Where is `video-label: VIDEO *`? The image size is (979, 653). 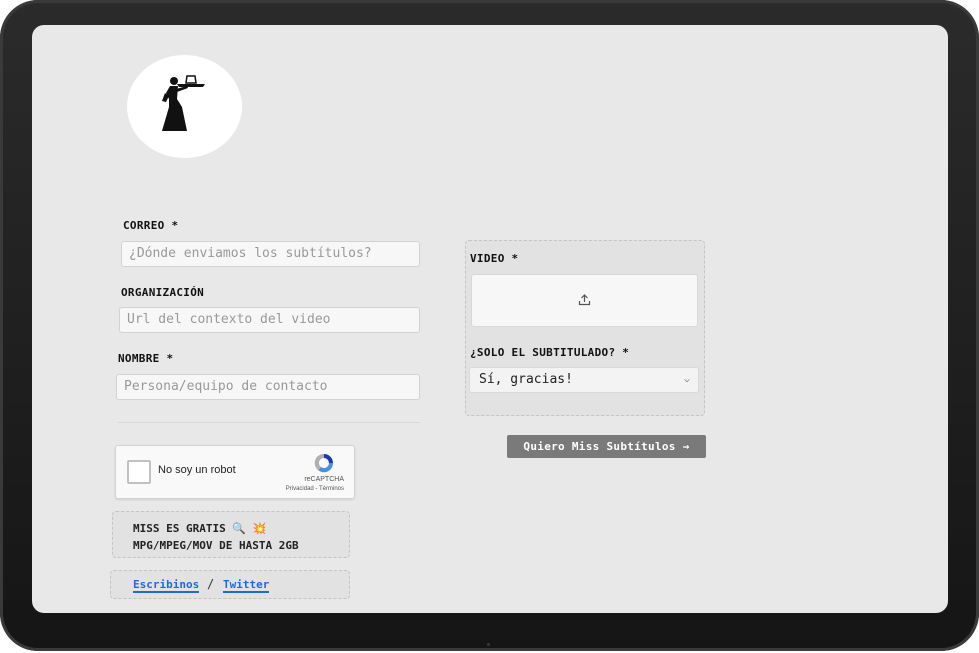 video-label: VIDEO * is located at coordinates (494, 258).